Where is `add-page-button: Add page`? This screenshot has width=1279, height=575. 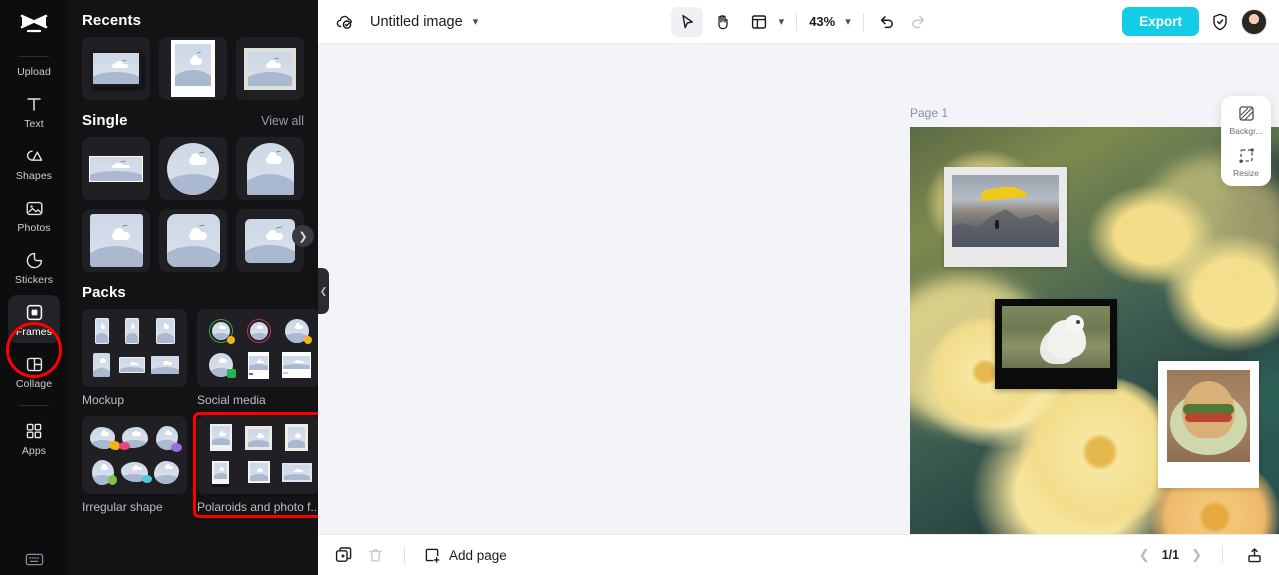 add-page-button: Add page is located at coordinates (465, 555).